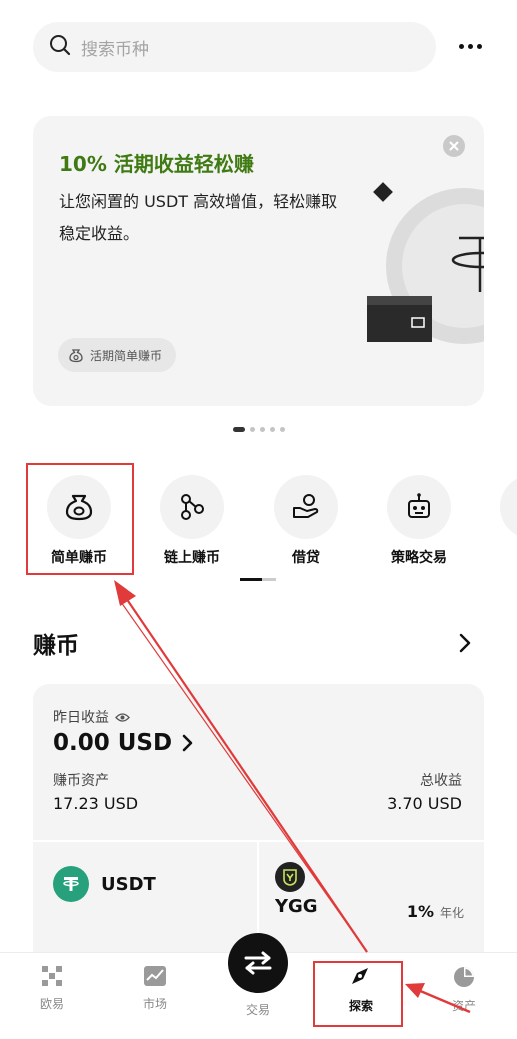 Image resolution: width=517 pixels, height=1039 pixels. What do you see at coordinates (76, 356) in the screenshot?
I see `money-bag-icon` at bounding box center [76, 356].